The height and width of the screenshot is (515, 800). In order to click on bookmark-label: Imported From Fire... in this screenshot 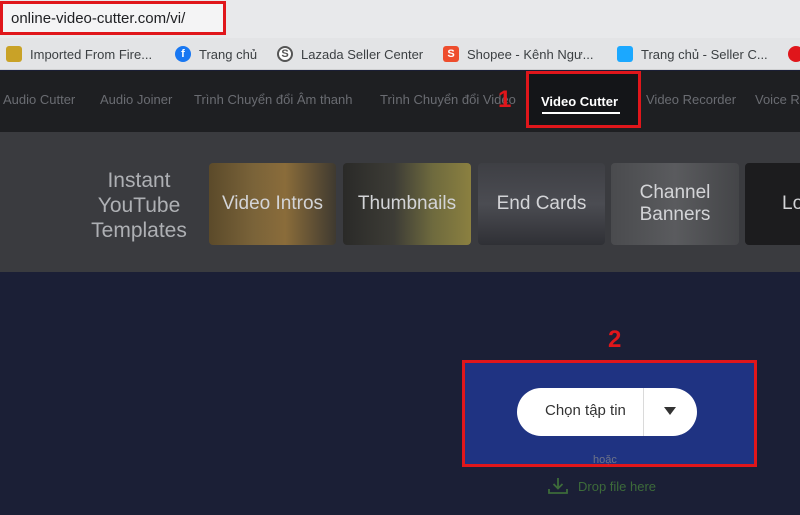, I will do `click(91, 54)`.